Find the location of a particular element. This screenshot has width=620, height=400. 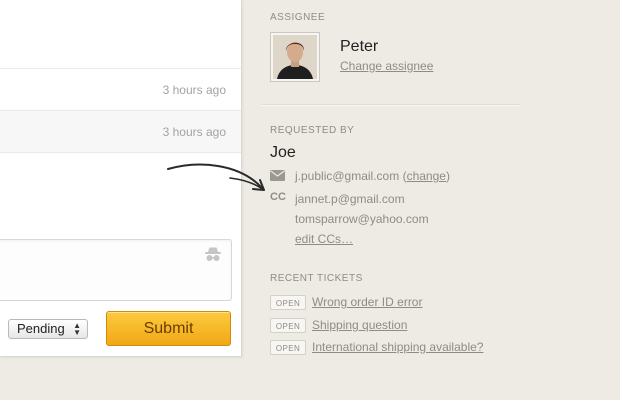

select-arrows-icon: ▲ ▼ is located at coordinates (77, 329).